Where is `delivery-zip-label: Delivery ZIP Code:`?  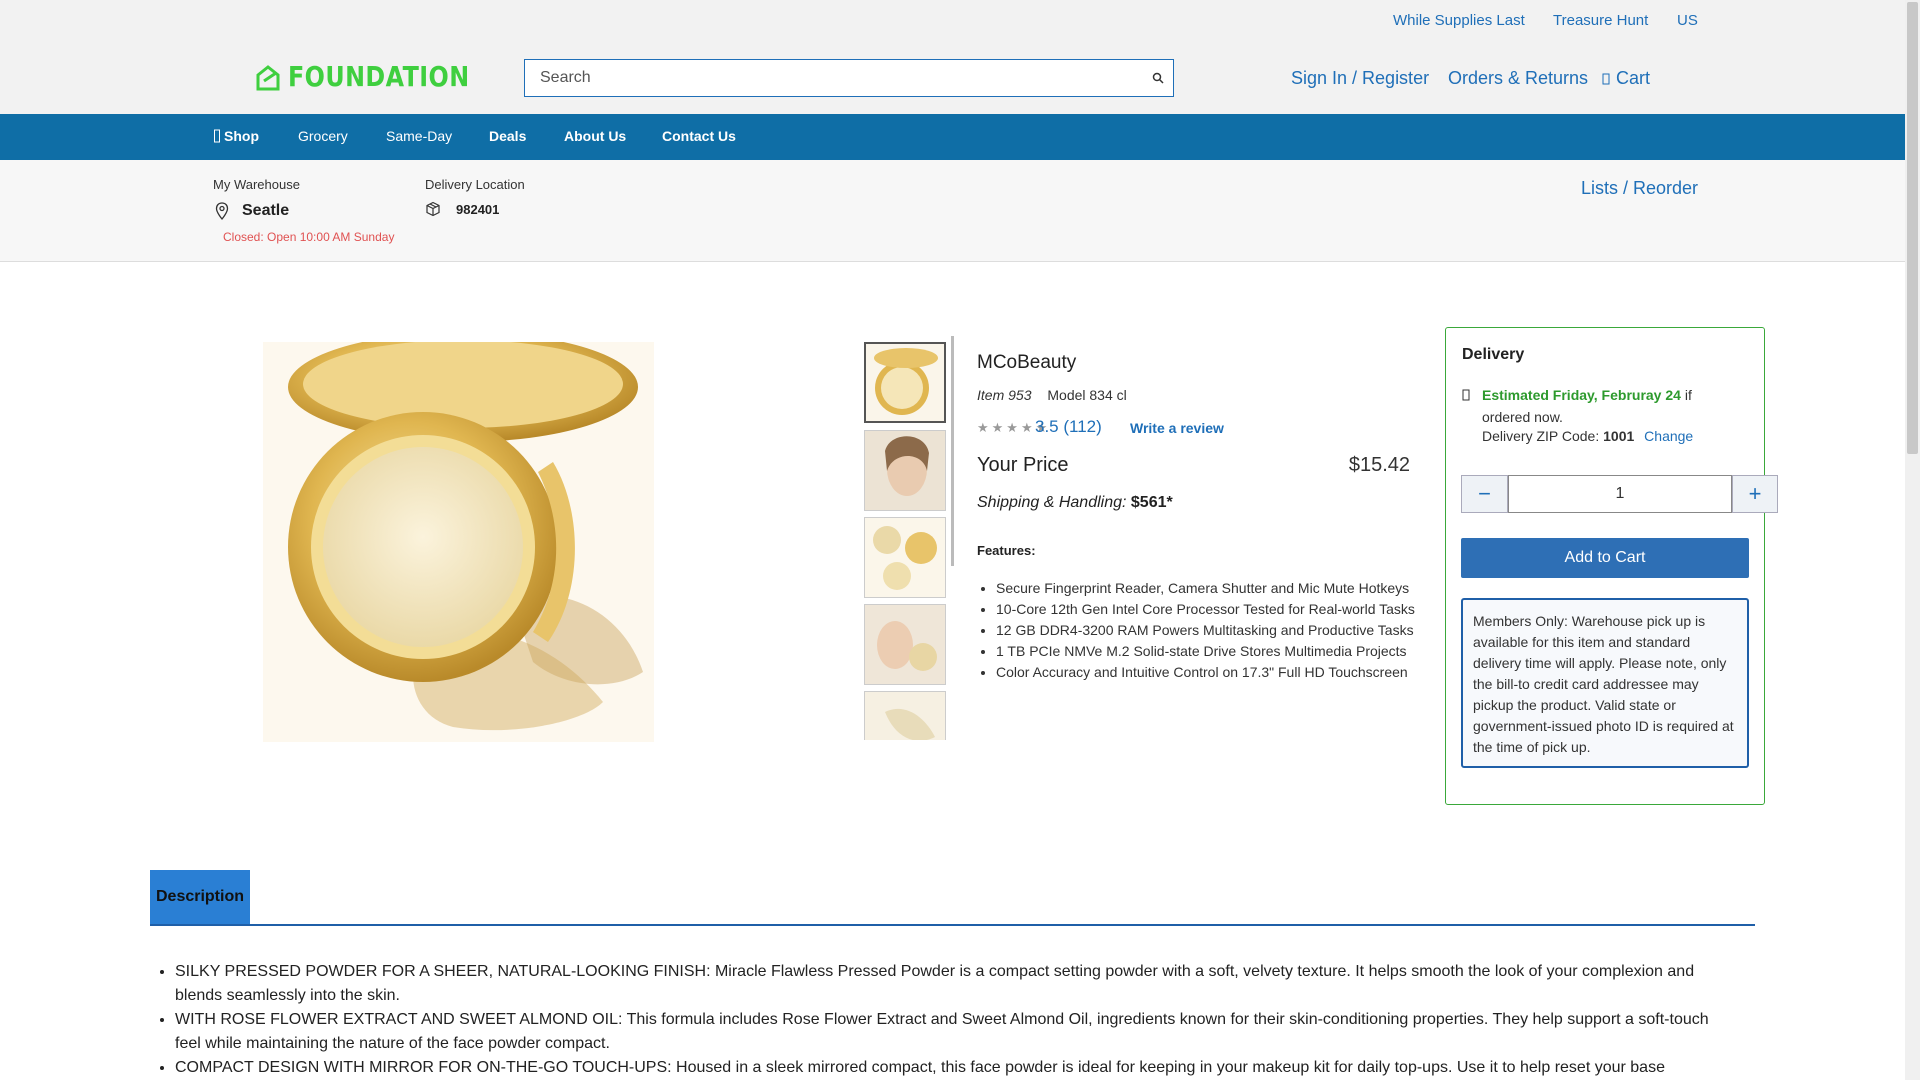
delivery-zip-label: Delivery ZIP Code: is located at coordinates (1543, 436).